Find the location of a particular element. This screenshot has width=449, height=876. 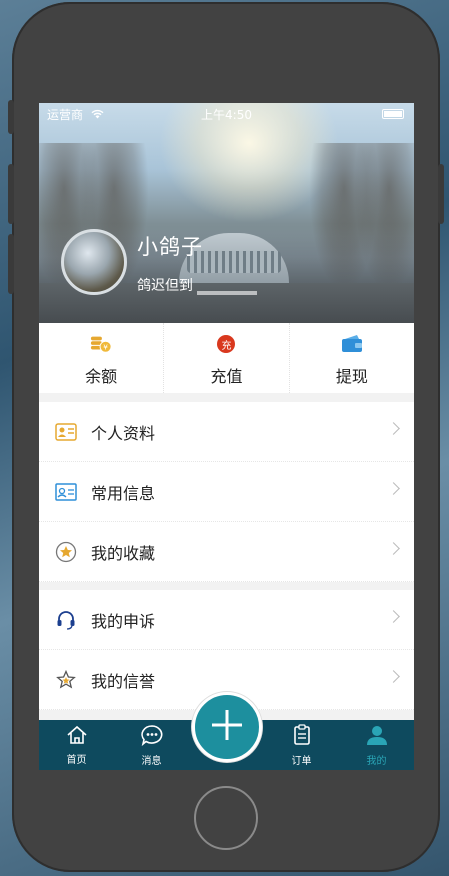

tab-label: 订单 is located at coordinates (301, 761).